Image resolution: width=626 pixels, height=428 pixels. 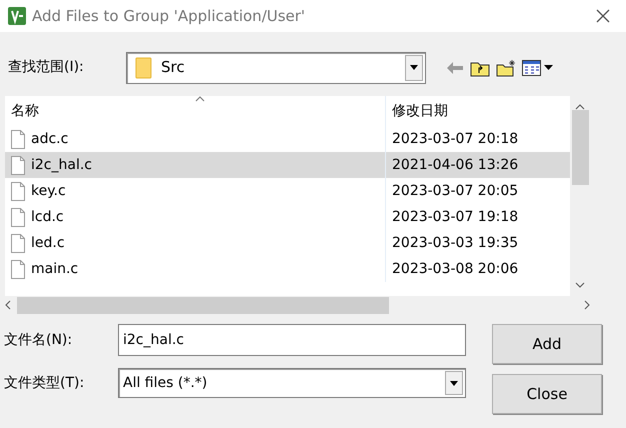 What do you see at coordinates (38, 340) in the screenshot?
I see `file-name-label: 文件名(N):` at bounding box center [38, 340].